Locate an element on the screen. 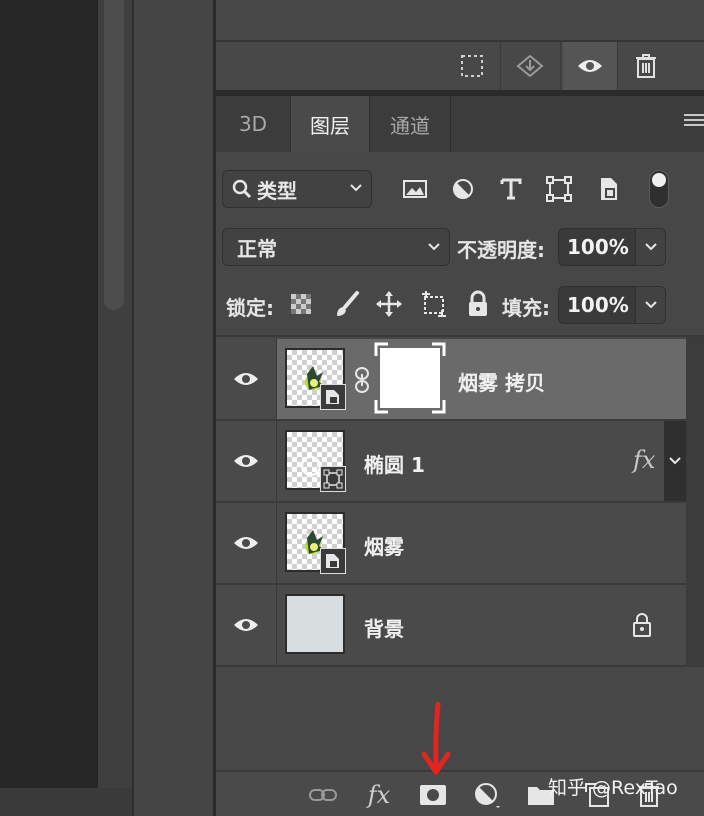 The height and width of the screenshot is (816, 704). layers-scrollbar is located at coordinates (695, 502).